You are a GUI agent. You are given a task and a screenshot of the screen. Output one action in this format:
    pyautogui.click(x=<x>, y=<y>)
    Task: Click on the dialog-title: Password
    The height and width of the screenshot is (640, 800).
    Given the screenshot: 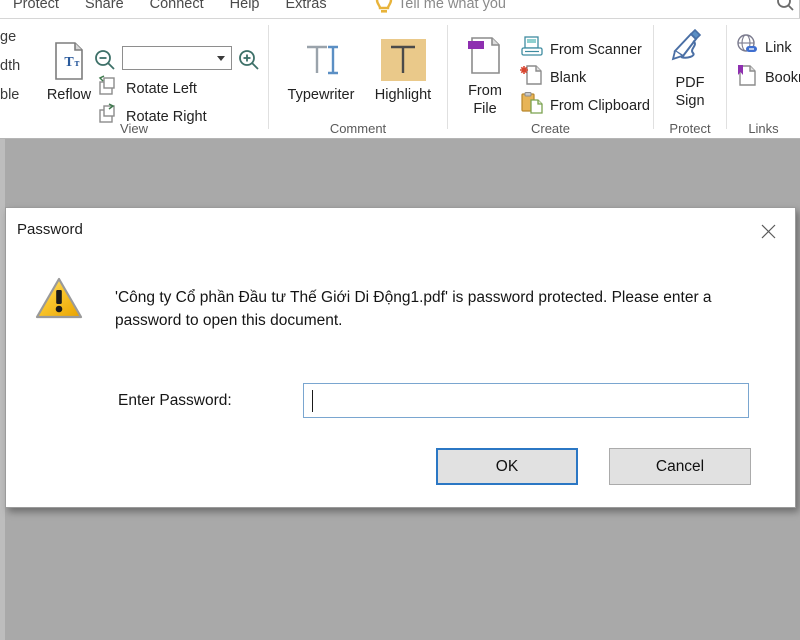 What is the action you would take?
    pyautogui.click(x=50, y=229)
    